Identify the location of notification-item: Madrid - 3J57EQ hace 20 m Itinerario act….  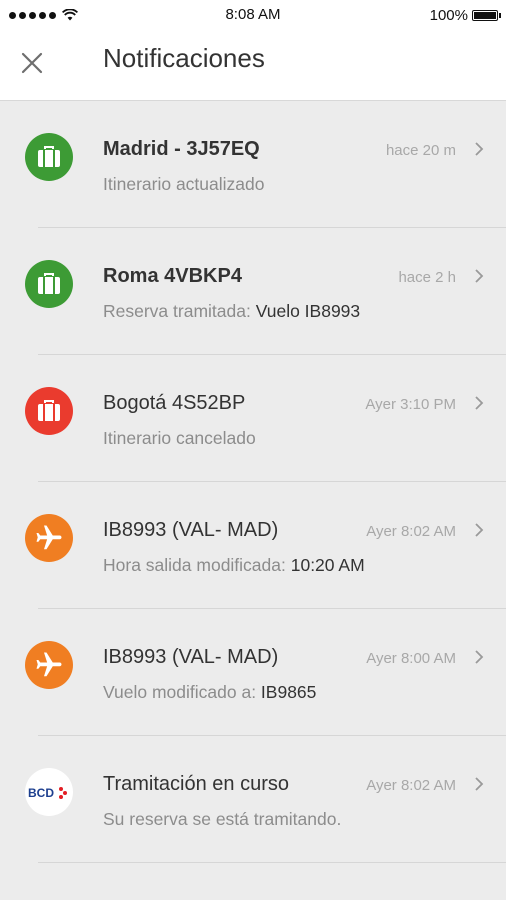
(253, 164).